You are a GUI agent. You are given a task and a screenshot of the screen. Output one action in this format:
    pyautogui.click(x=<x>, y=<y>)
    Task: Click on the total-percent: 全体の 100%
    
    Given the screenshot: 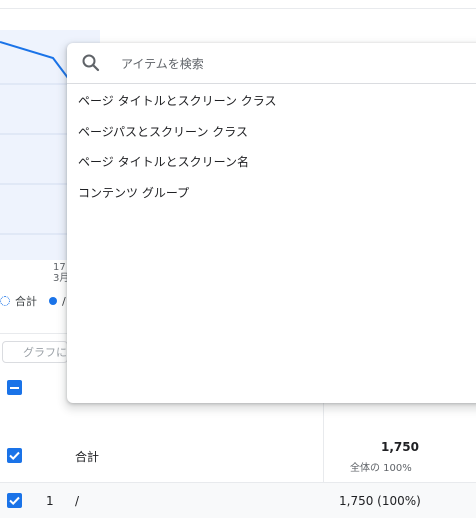 What is the action you would take?
    pyautogui.click(x=381, y=468)
    